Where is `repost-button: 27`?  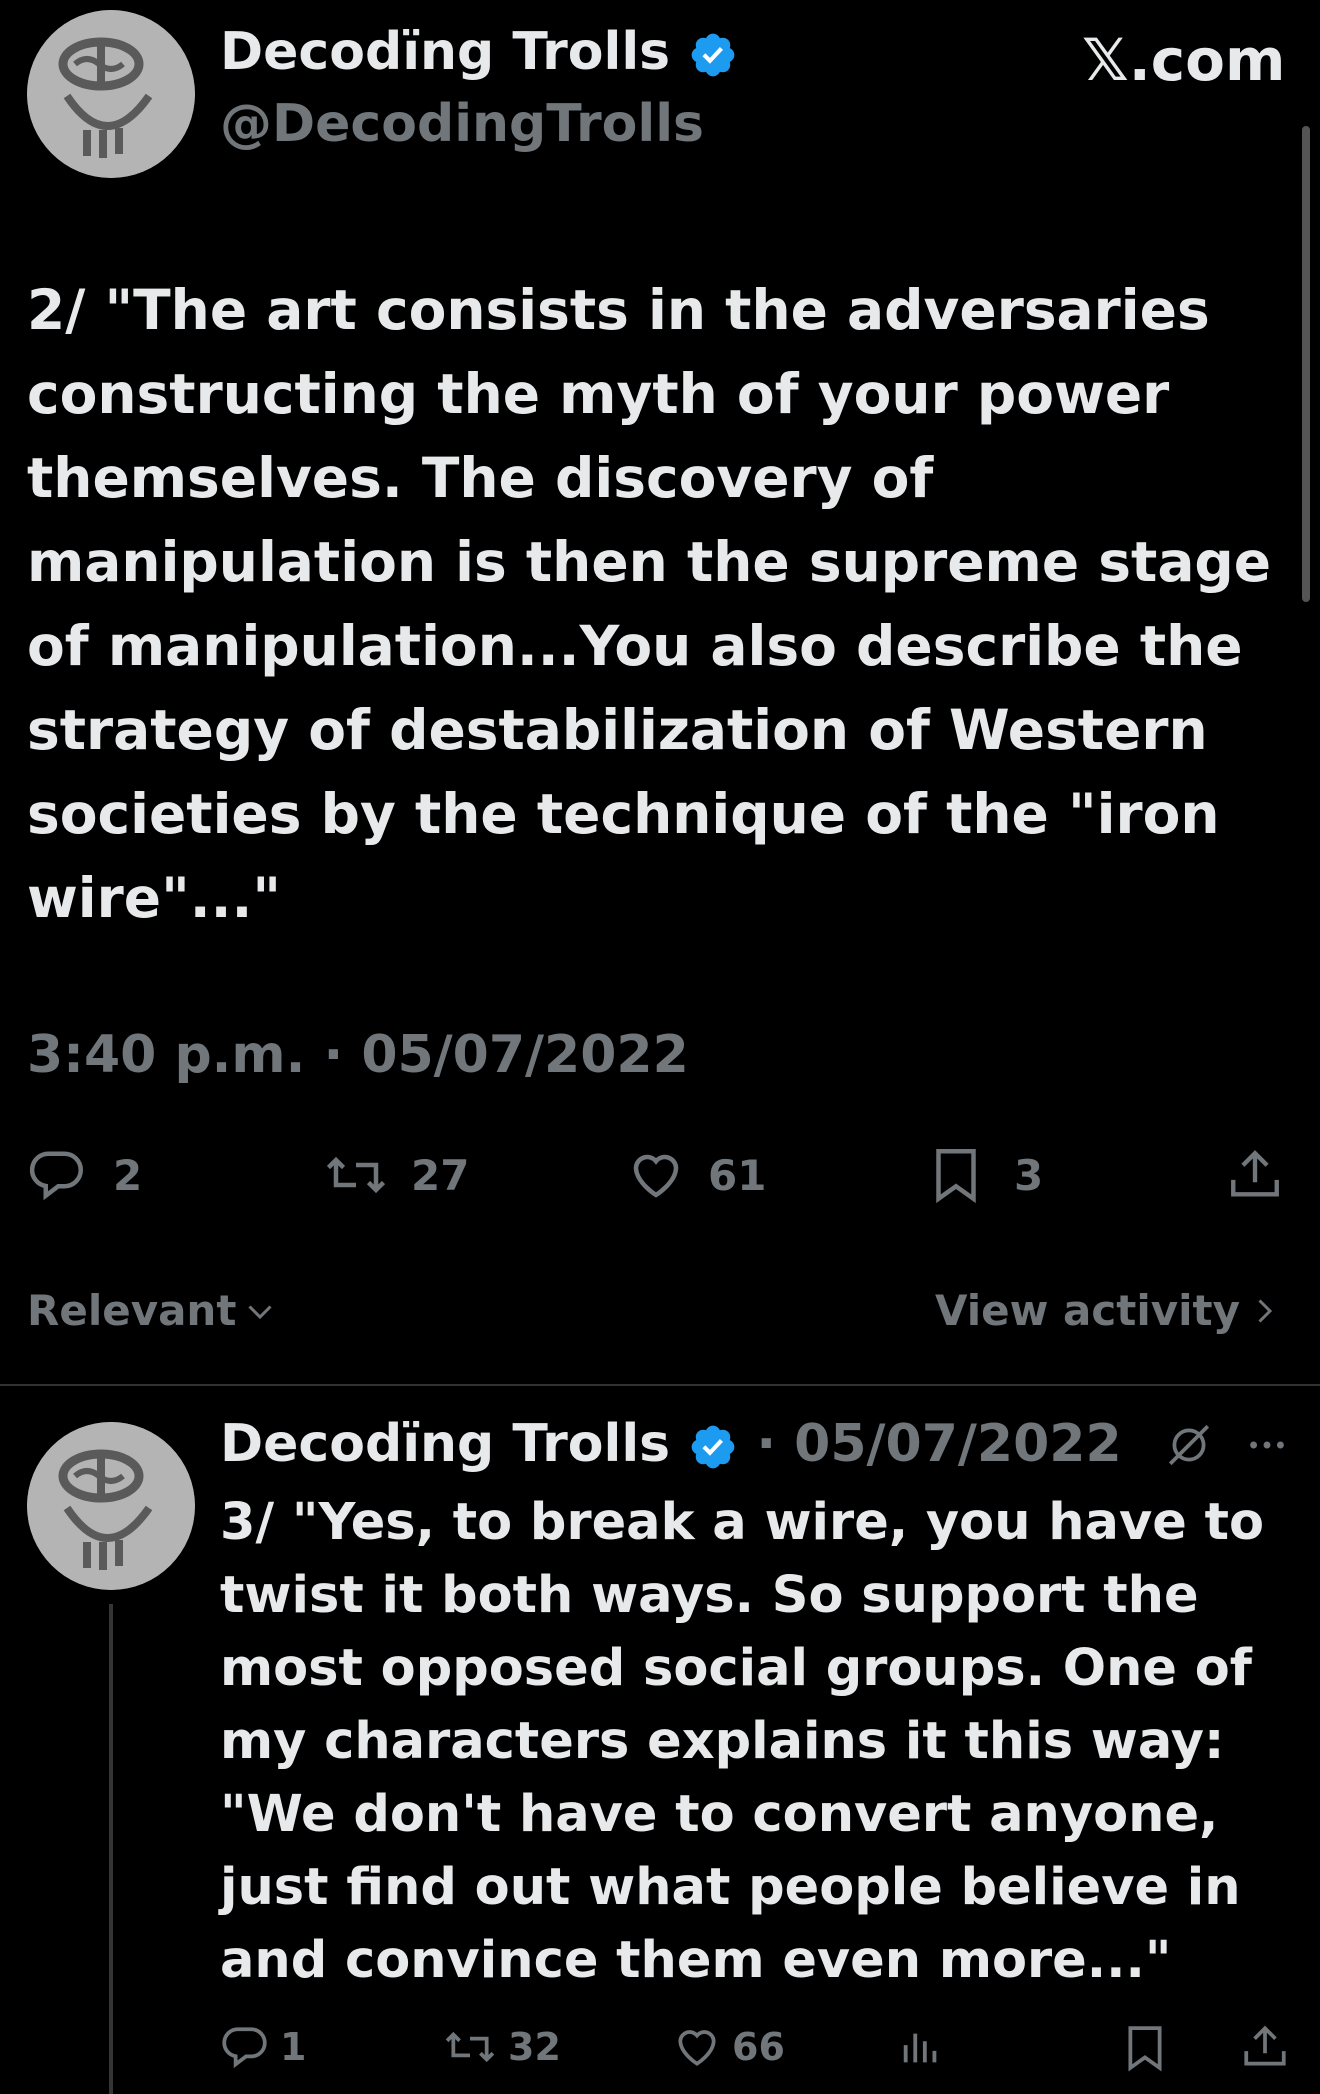
repost-button: 27 is located at coordinates (396, 1175).